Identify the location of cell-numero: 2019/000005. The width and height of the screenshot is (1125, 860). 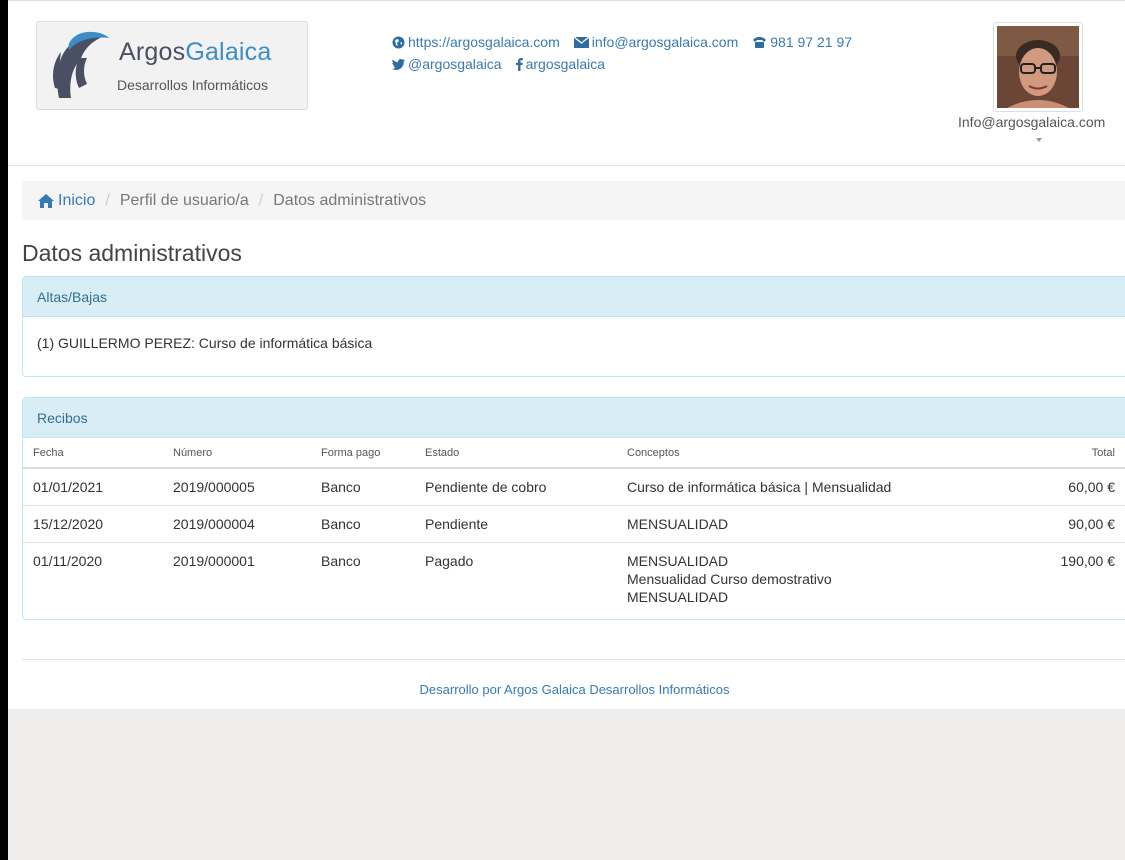
(237, 486).